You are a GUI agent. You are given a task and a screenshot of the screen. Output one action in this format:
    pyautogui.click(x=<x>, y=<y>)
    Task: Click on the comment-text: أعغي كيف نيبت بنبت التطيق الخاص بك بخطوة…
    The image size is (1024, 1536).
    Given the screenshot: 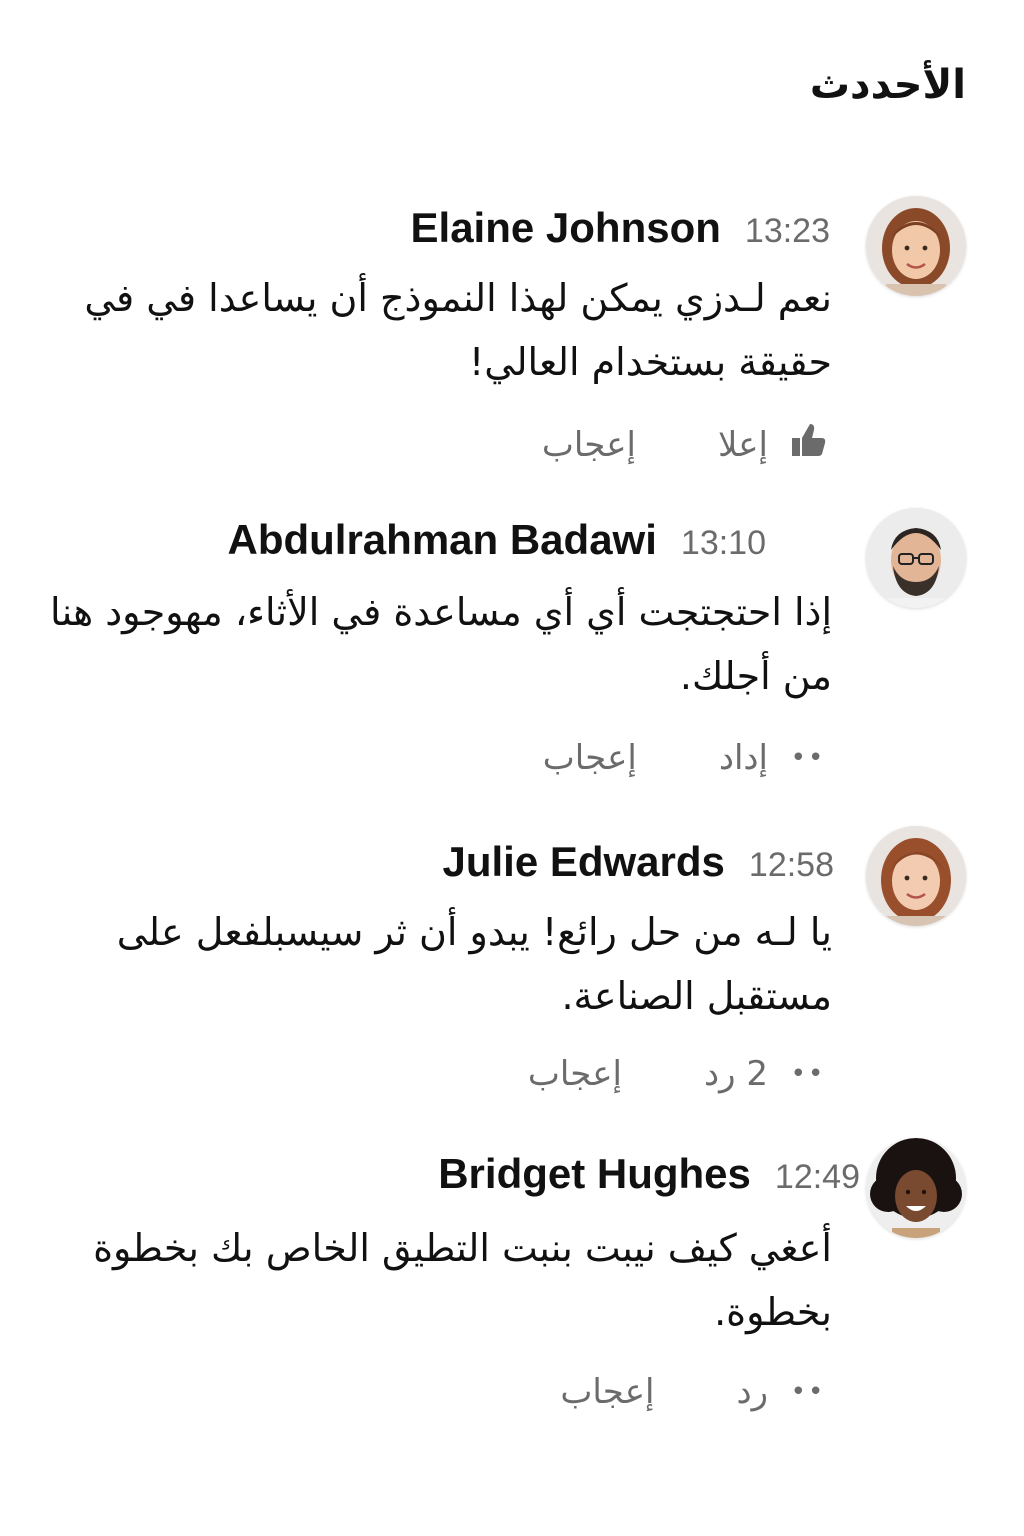 What is the action you would take?
    pyautogui.click(x=462, y=1280)
    